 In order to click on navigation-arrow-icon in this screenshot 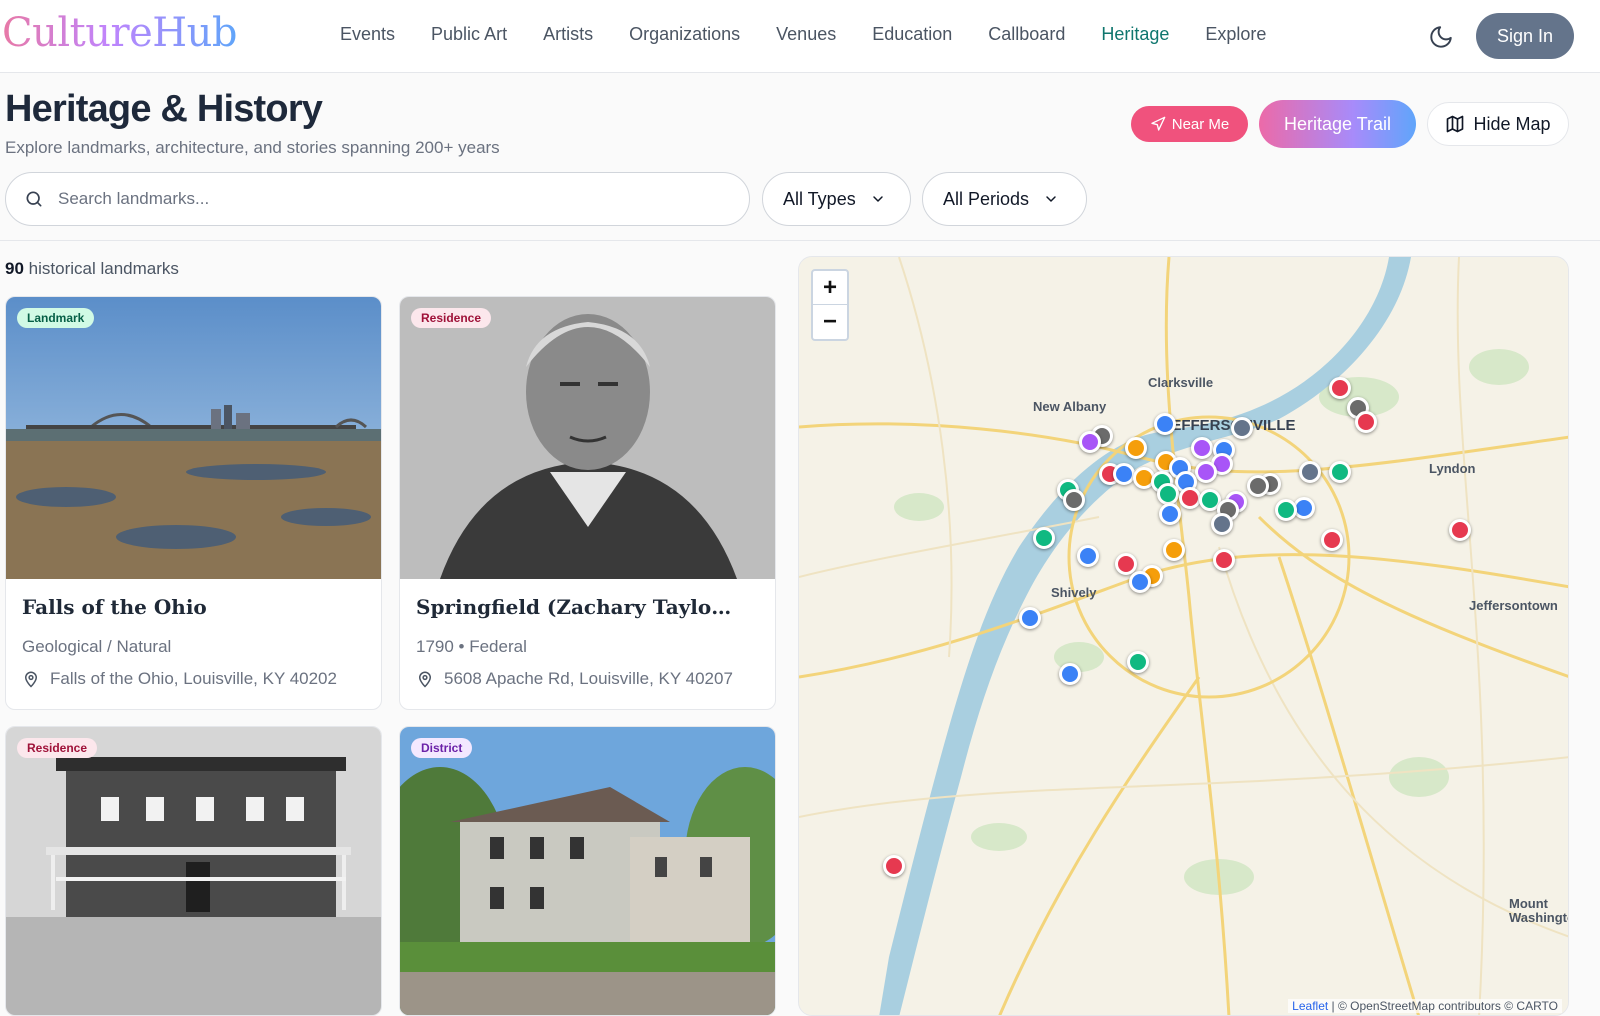, I will do `click(1158, 123)`.